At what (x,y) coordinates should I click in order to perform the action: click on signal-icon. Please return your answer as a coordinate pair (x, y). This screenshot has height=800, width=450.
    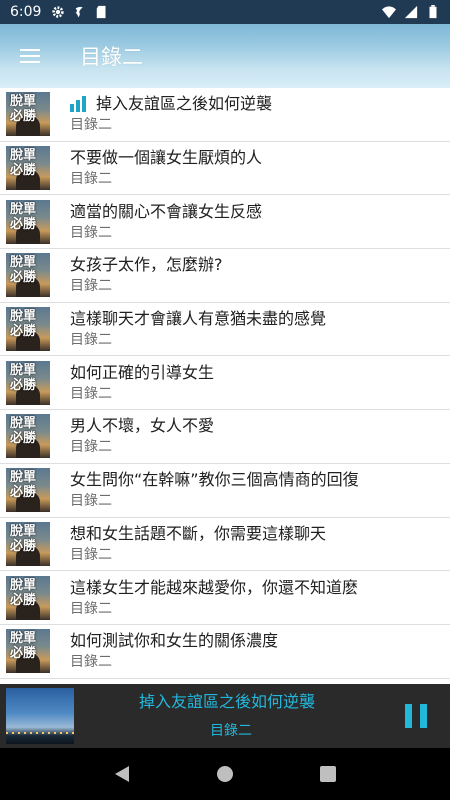
    Looking at the image, I should click on (411, 12).